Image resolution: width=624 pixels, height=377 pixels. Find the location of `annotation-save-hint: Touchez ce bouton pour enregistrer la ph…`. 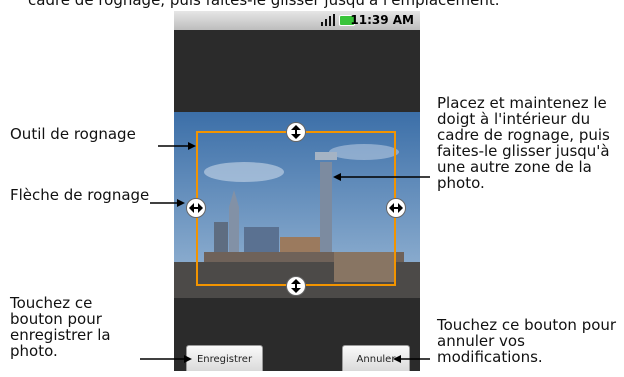

annotation-save-hint: Touchez ce bouton pour enregistrer la ph… is located at coordinates (60, 327).